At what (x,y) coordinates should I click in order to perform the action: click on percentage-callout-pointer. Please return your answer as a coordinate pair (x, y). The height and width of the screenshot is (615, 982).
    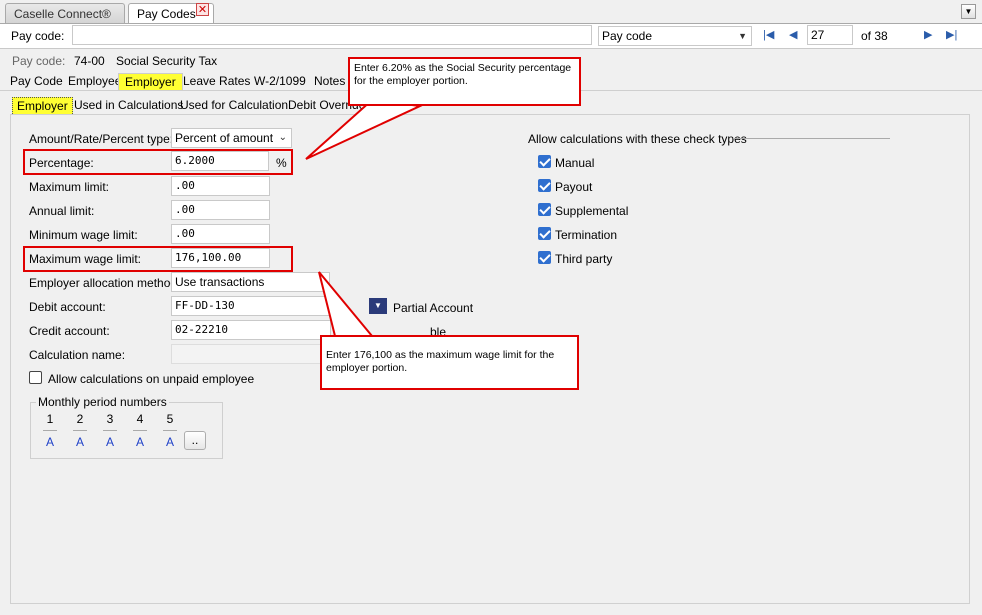
    Looking at the image, I should click on (364, 129).